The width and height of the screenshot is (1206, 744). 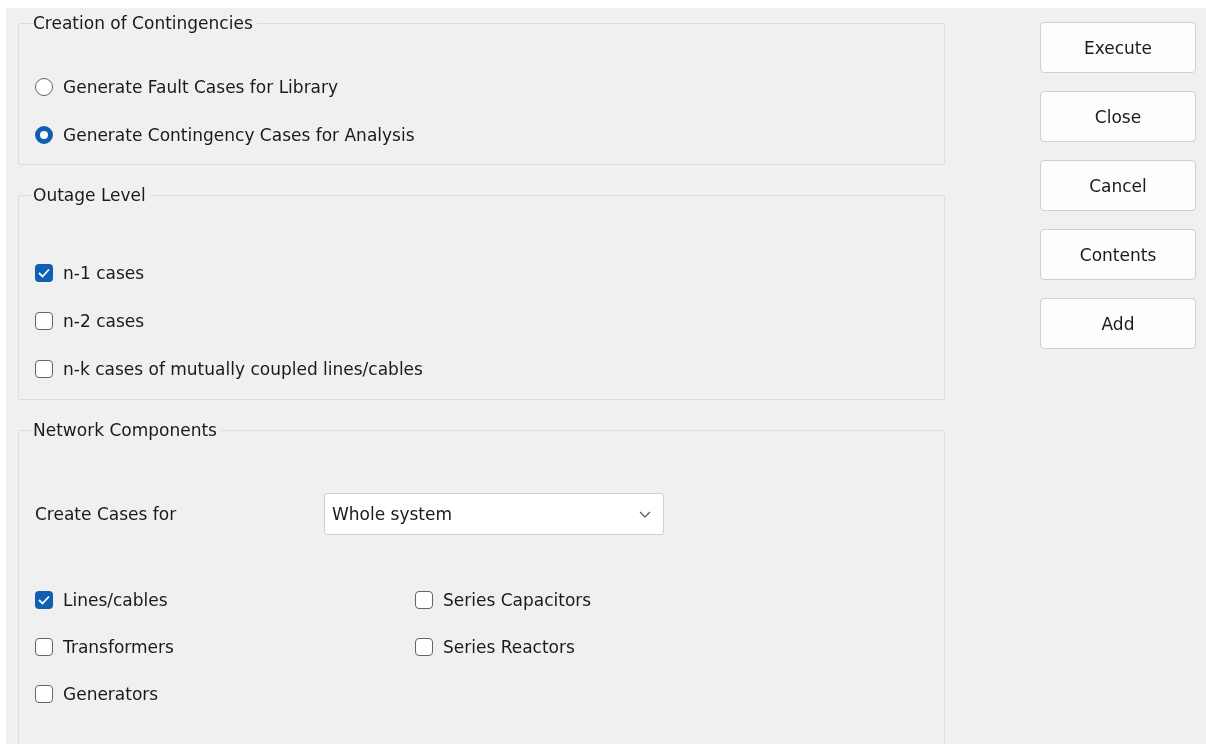 I want to click on option-label: n-2 cases, so click(x=104, y=321).